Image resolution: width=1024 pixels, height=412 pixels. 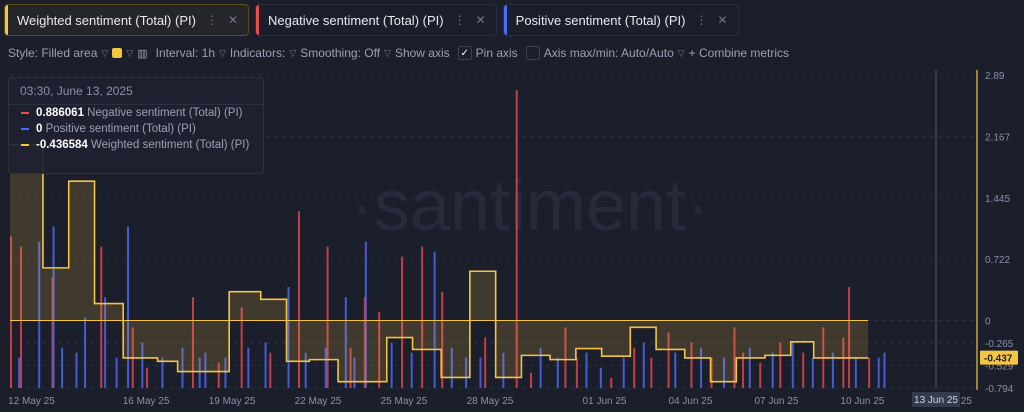 What do you see at coordinates (530, 206) in the screenshot?
I see `watermark: ·santiment·` at bounding box center [530, 206].